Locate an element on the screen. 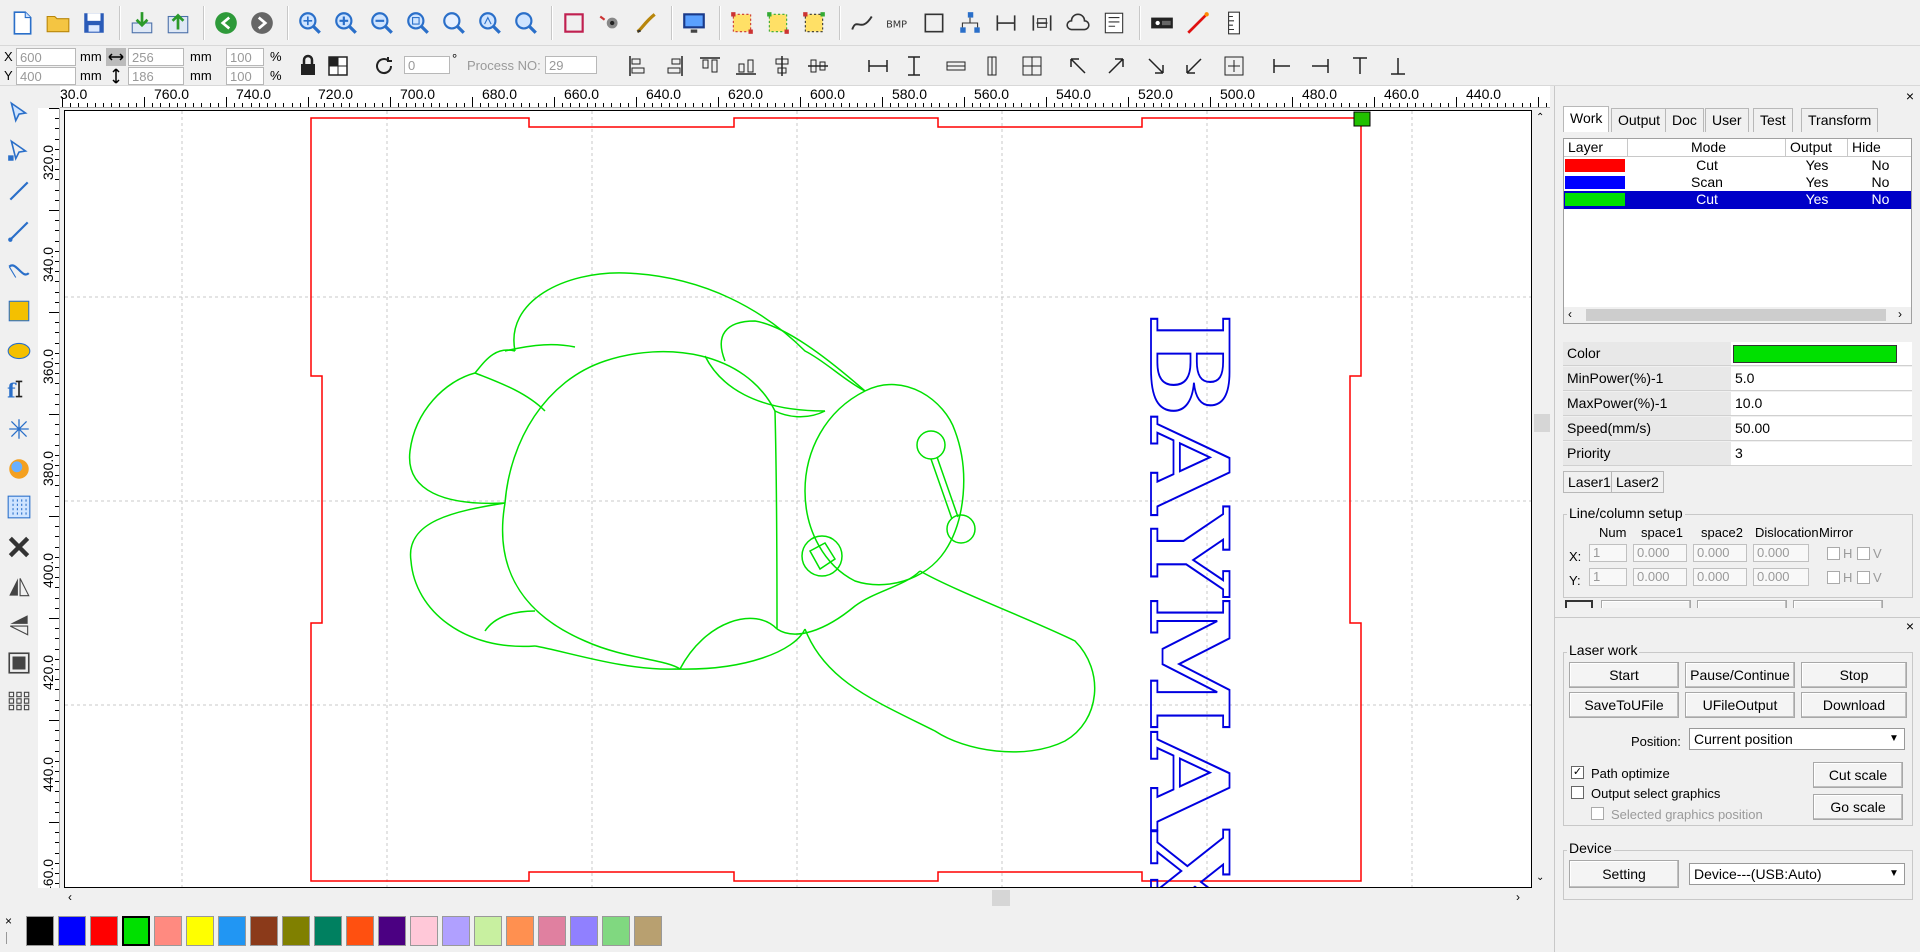 The width and height of the screenshot is (1920, 952). cloud-button is located at coordinates (1078, 23).